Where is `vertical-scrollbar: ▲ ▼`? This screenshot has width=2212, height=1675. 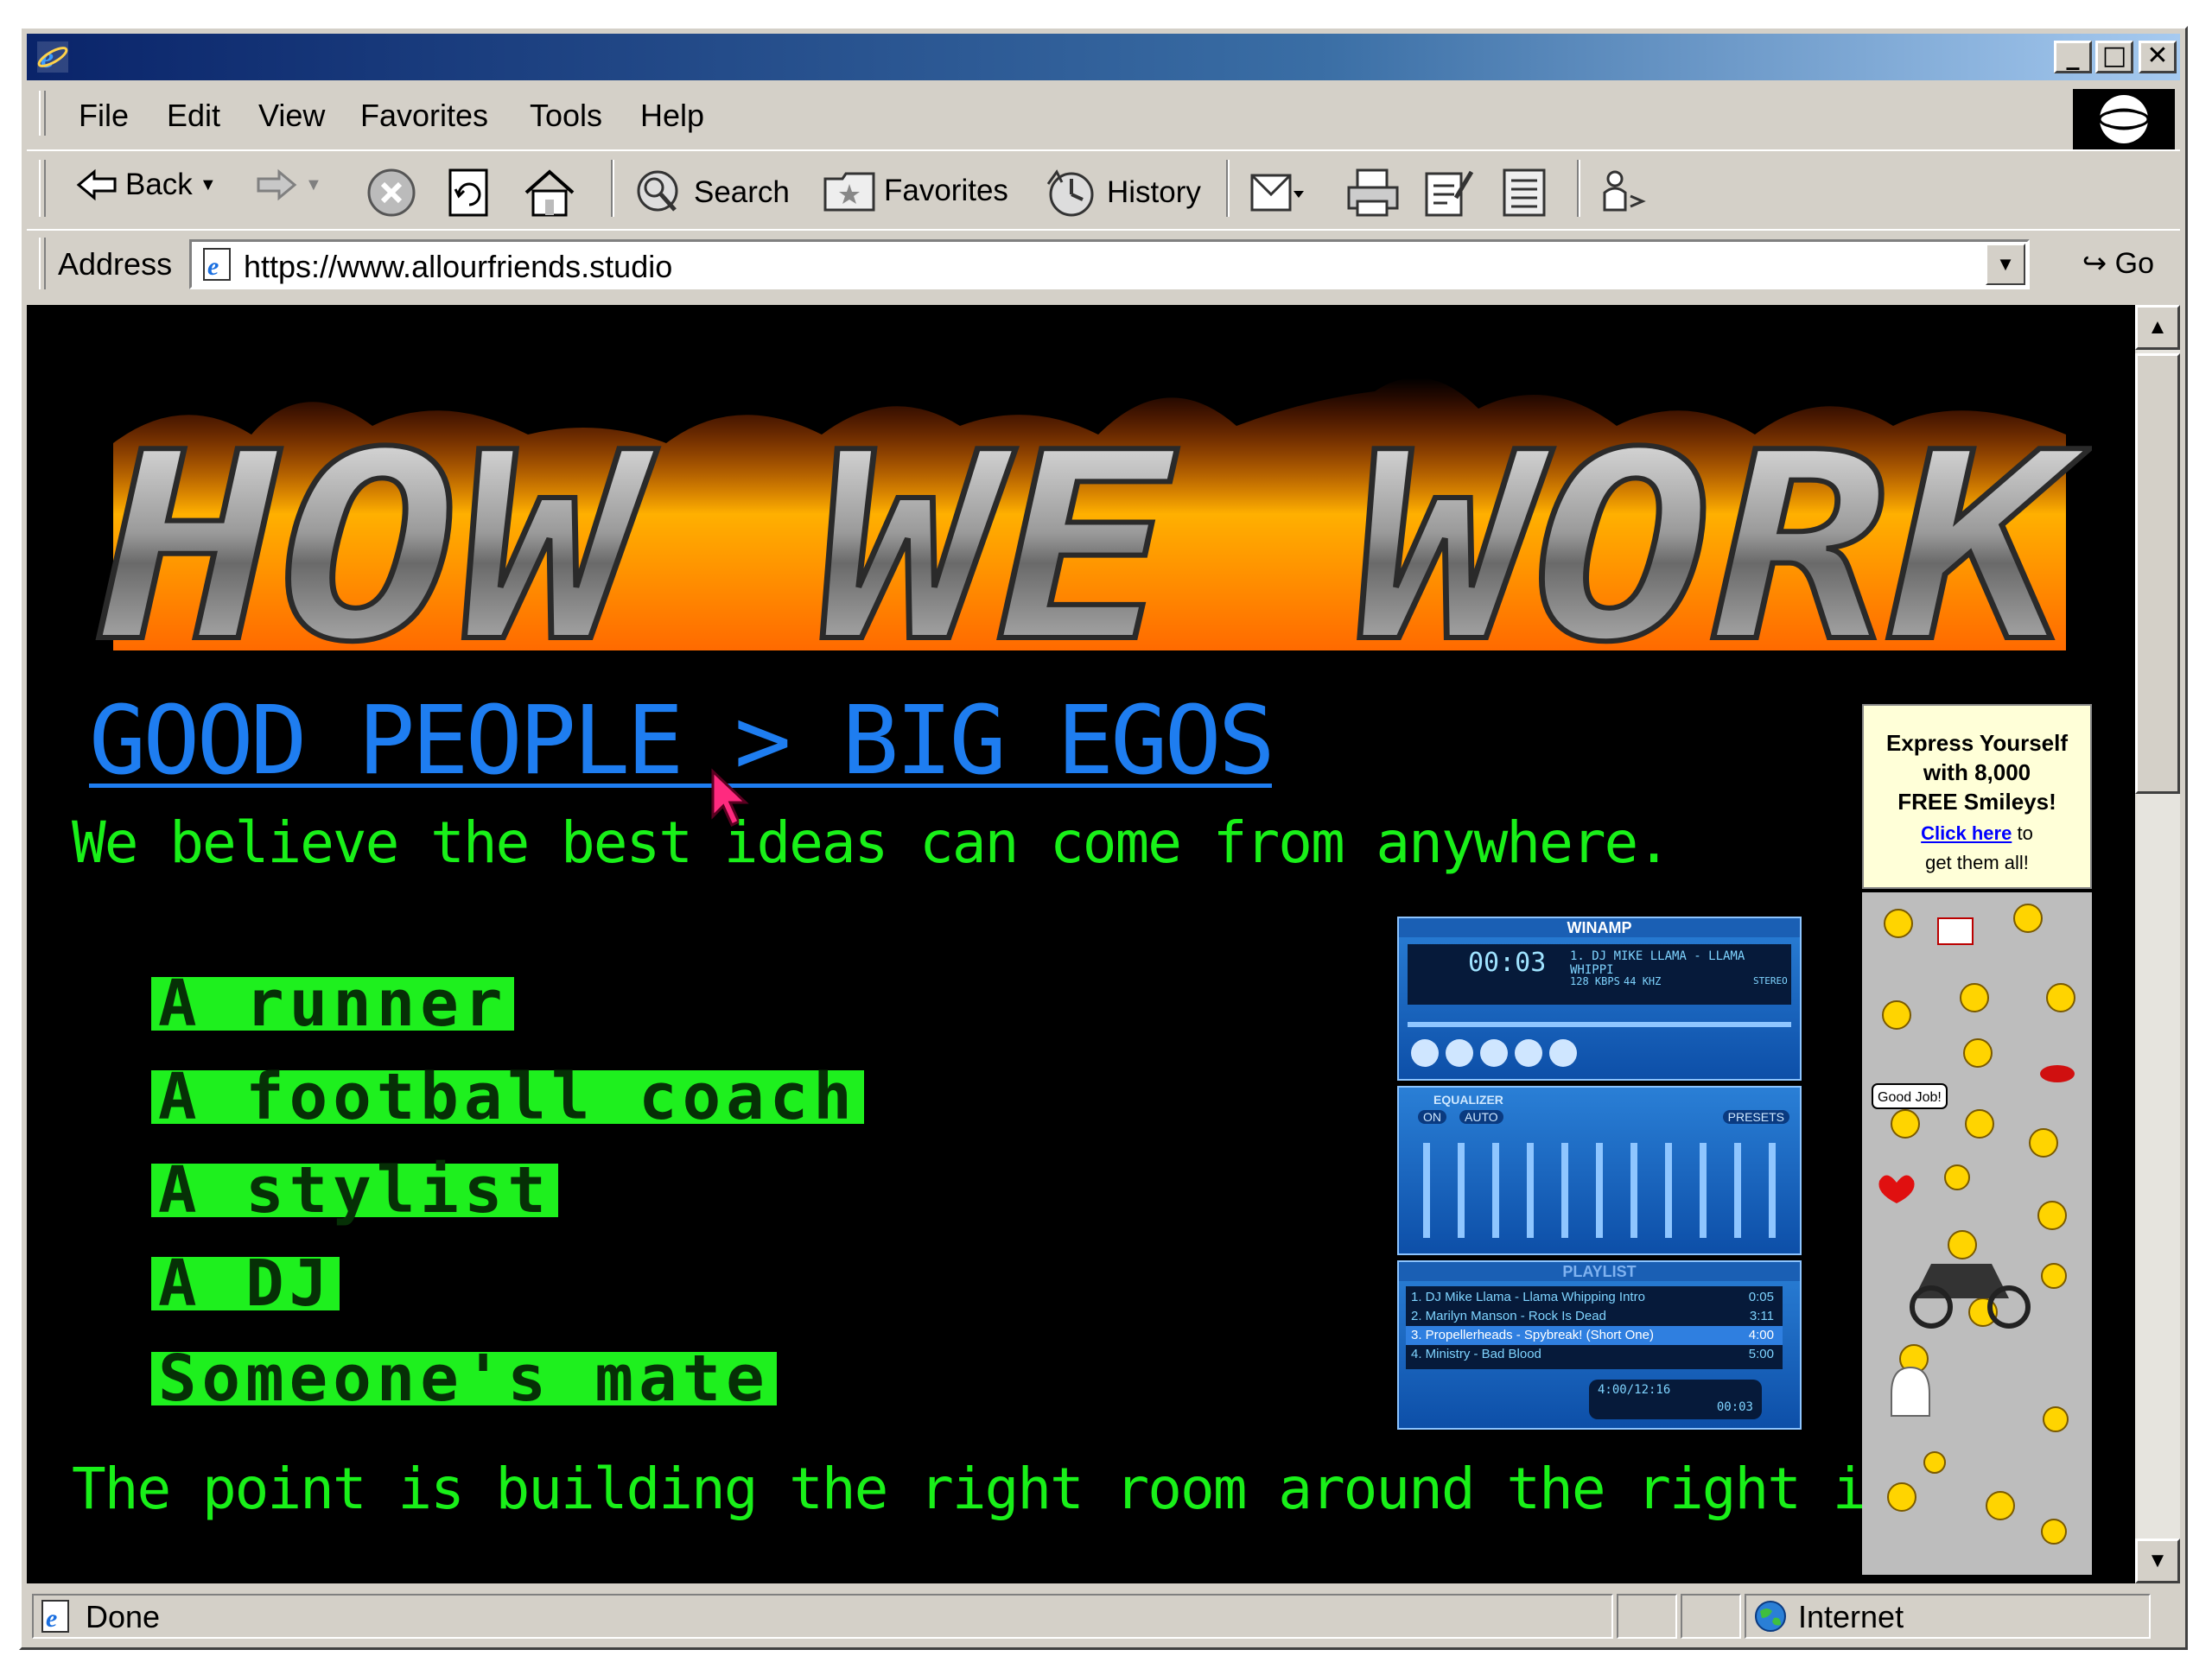 vertical-scrollbar: ▲ ▼ is located at coordinates (2157, 944).